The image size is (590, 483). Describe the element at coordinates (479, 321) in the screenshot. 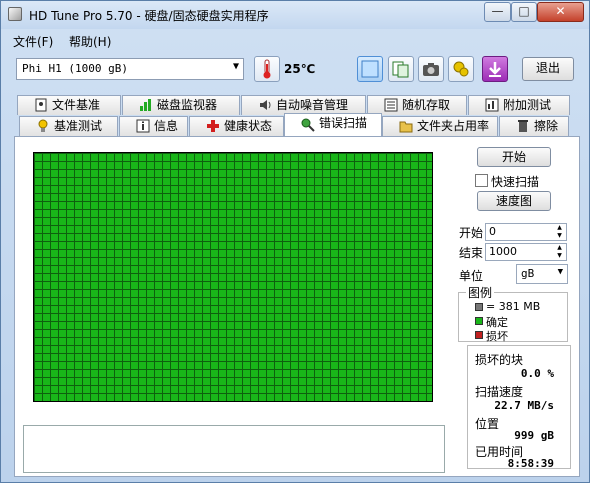

I see `legend-ok-swatch` at that location.